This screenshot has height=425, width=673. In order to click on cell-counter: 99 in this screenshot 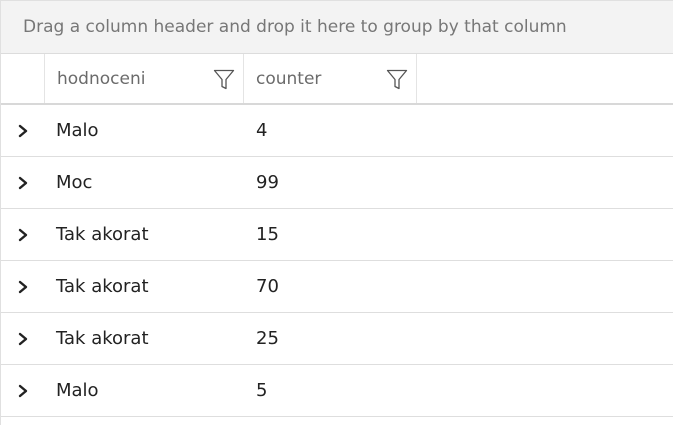, I will do `click(267, 182)`.